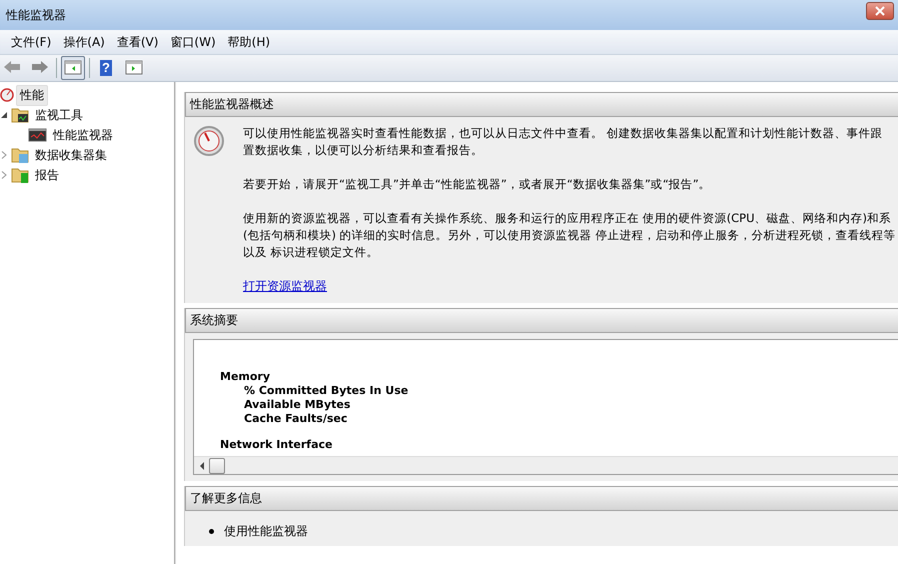 This screenshot has height=564, width=898. What do you see at coordinates (326, 391) in the screenshot?
I see `counter-name: % Committed Bytes In Use` at bounding box center [326, 391].